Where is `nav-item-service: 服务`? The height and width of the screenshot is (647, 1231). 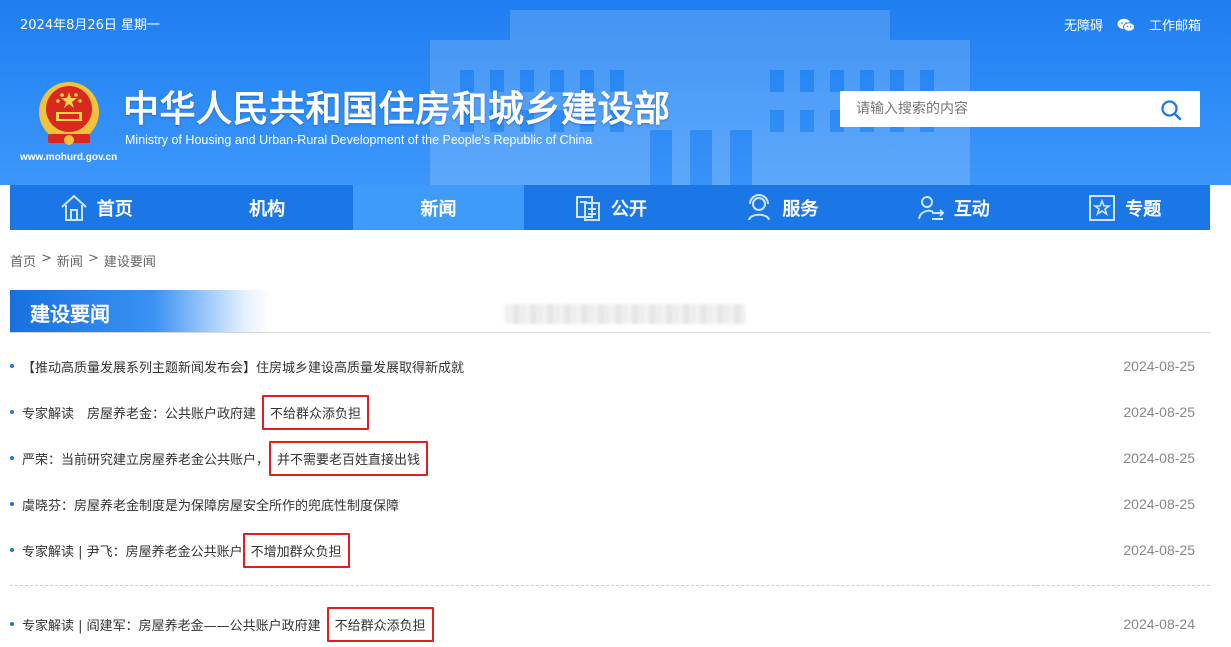
nav-item-service: 服务 is located at coordinates (781, 207).